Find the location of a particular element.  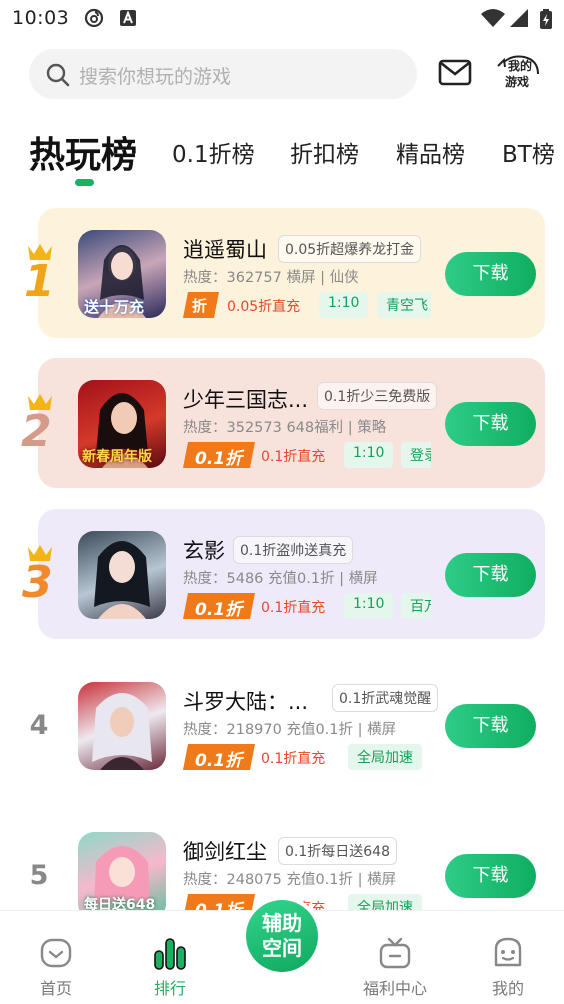

battery-charging-icon is located at coordinates (546, 21).